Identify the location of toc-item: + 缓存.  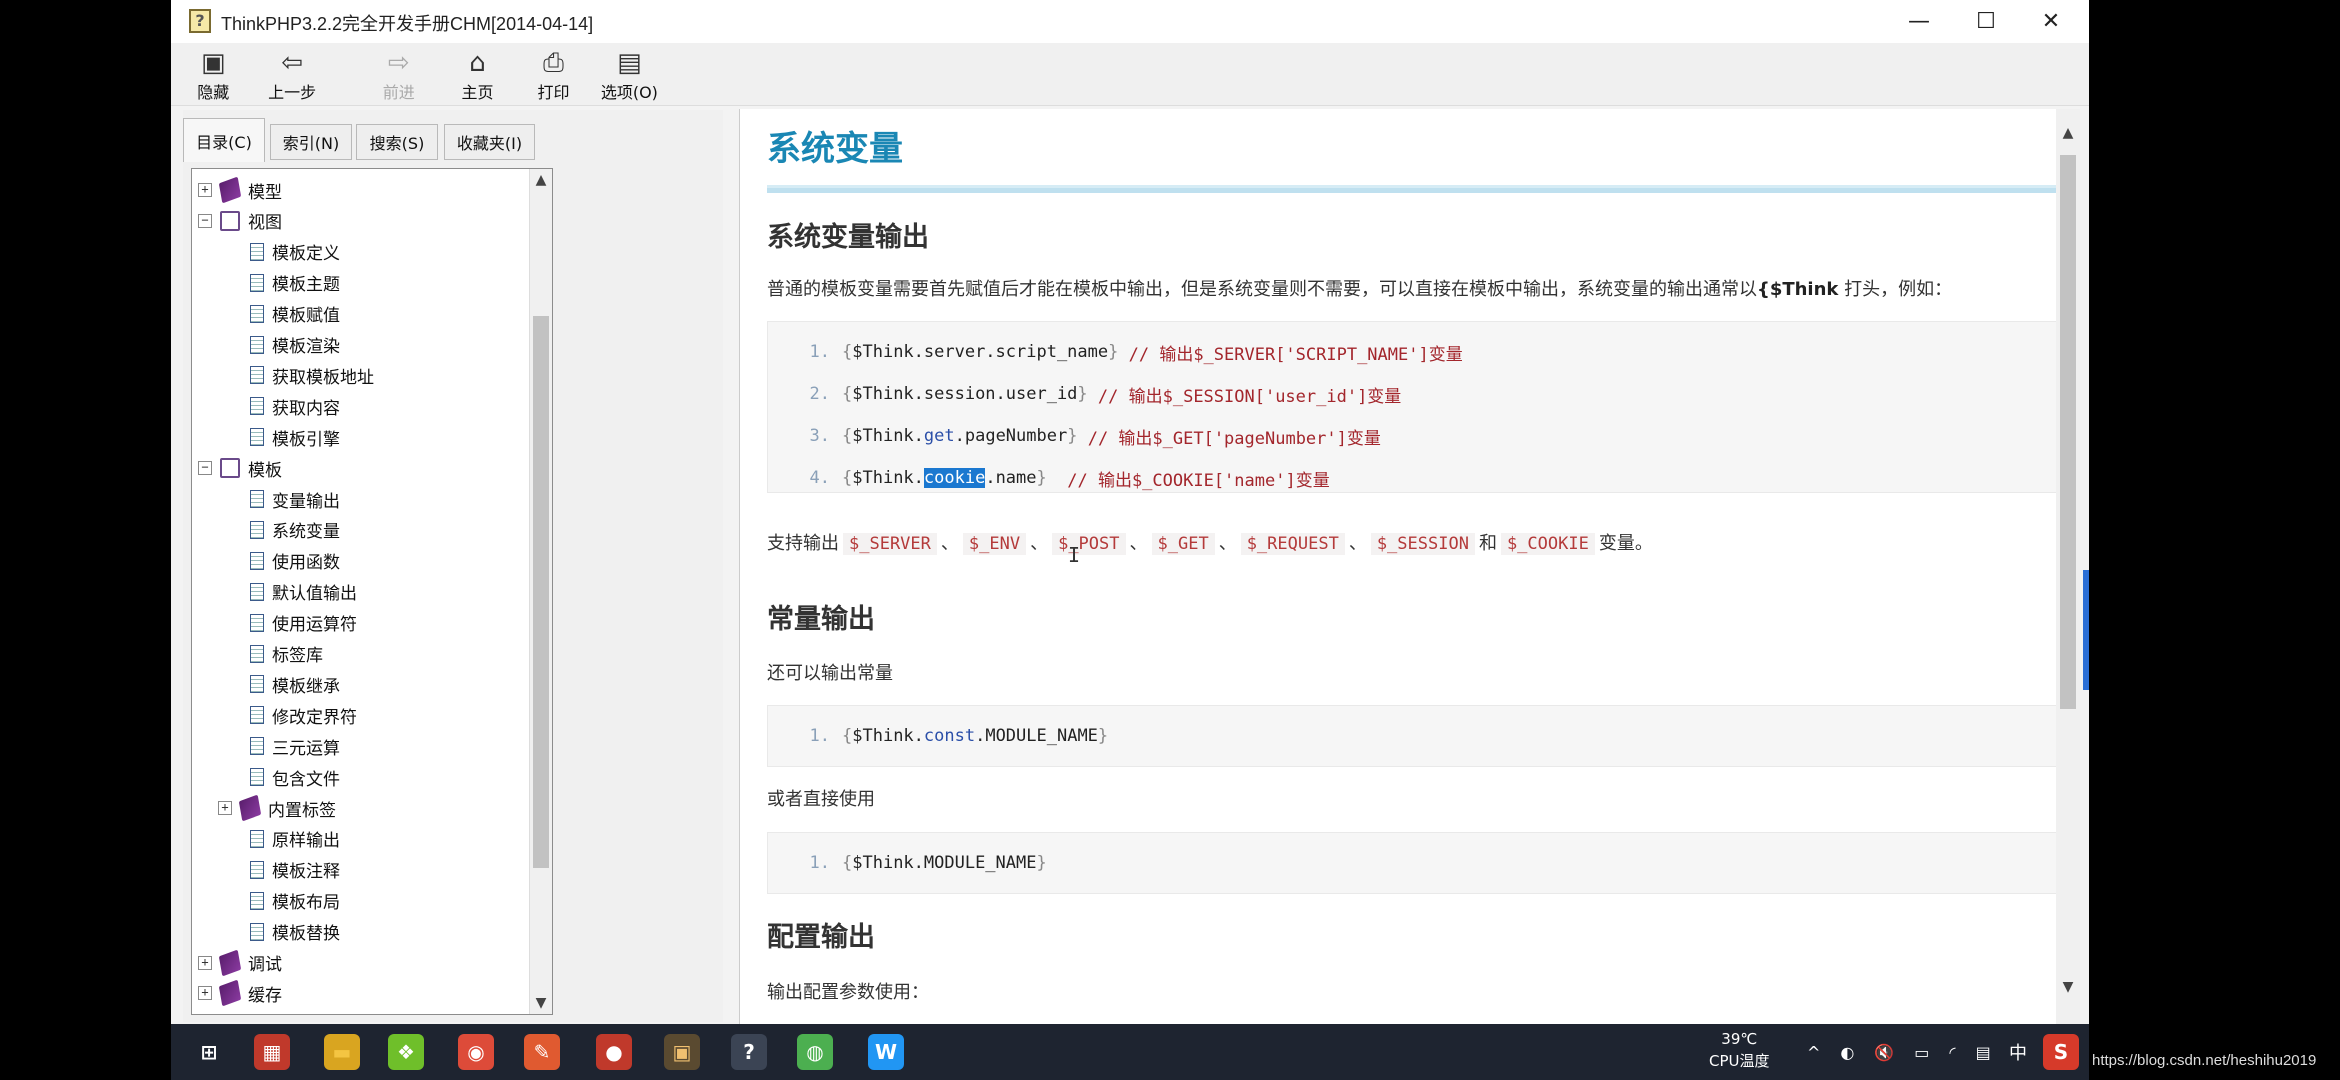
(240, 993).